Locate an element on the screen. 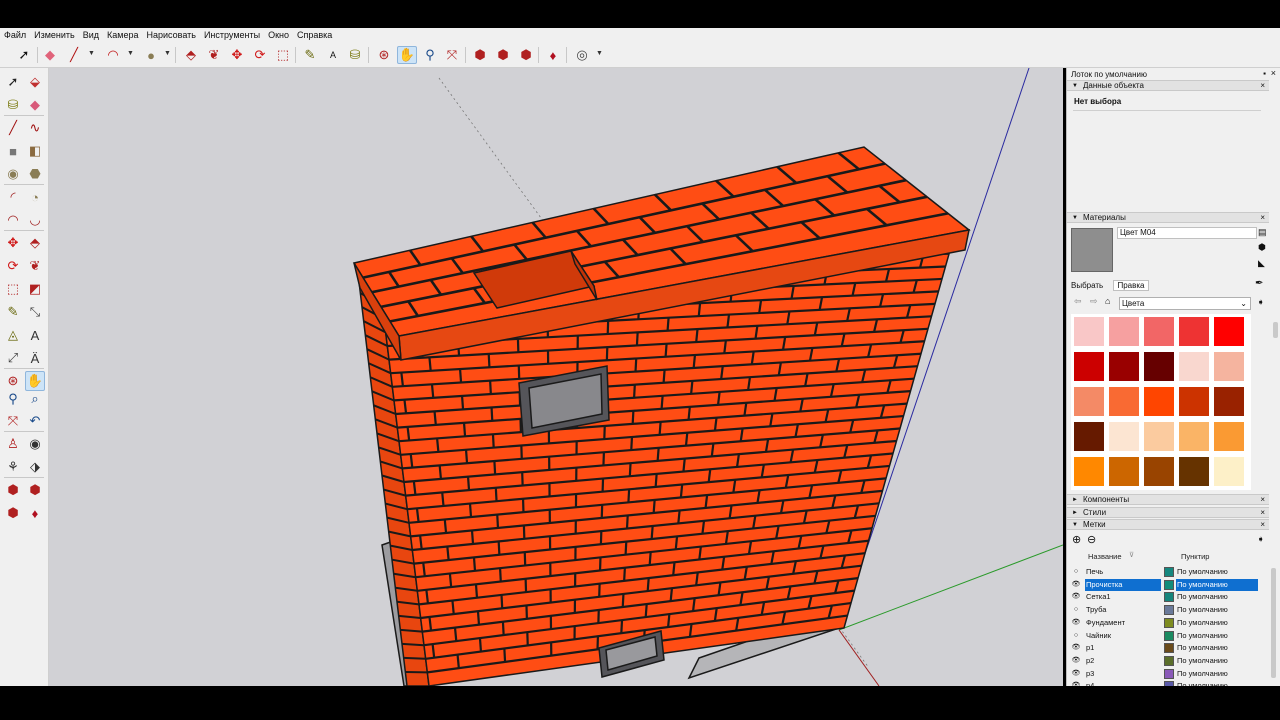  walk-icon: ⚘ is located at coordinates (13, 467).